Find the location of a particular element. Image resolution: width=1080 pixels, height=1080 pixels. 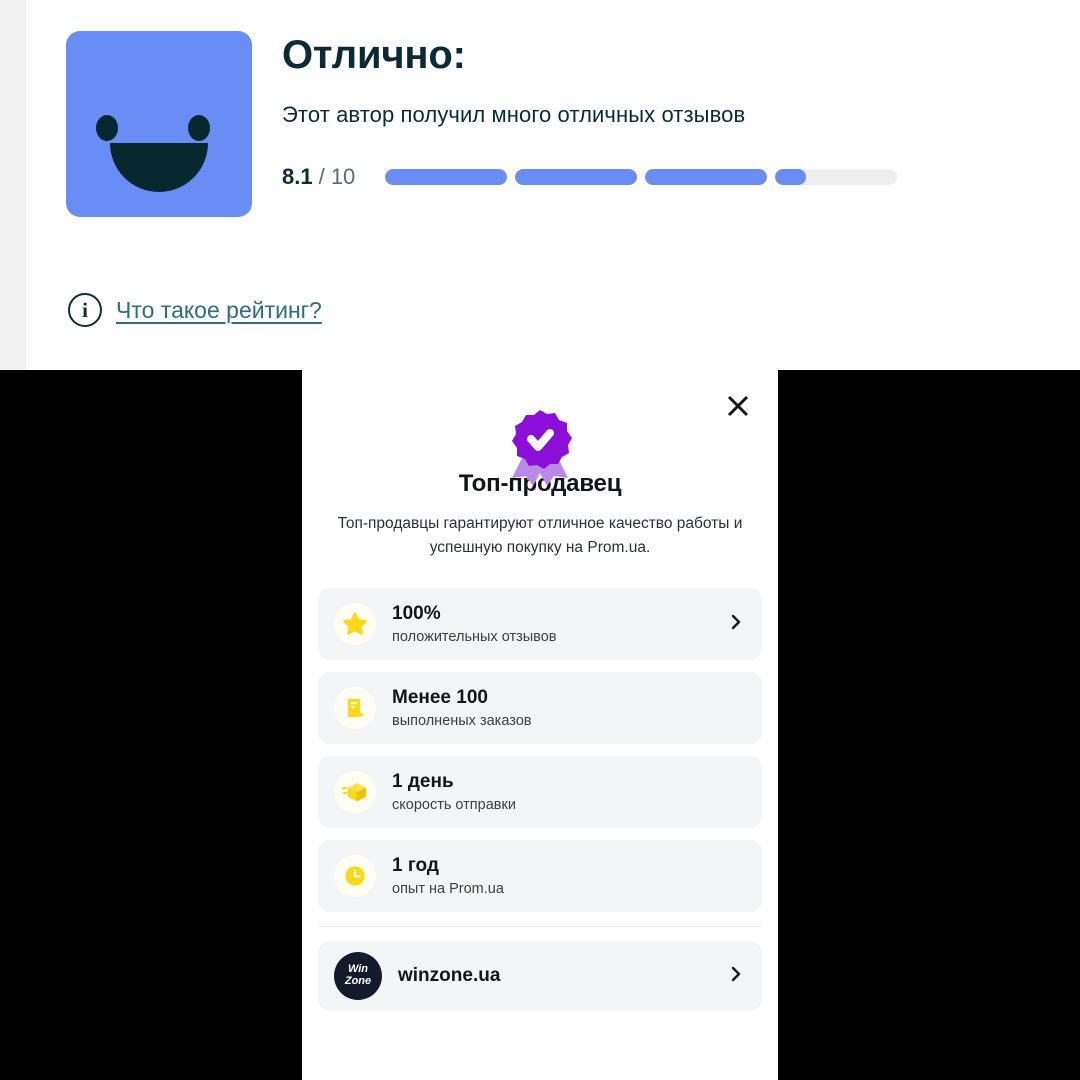

winzone-avatar: Win Zone is located at coordinates (358, 976).